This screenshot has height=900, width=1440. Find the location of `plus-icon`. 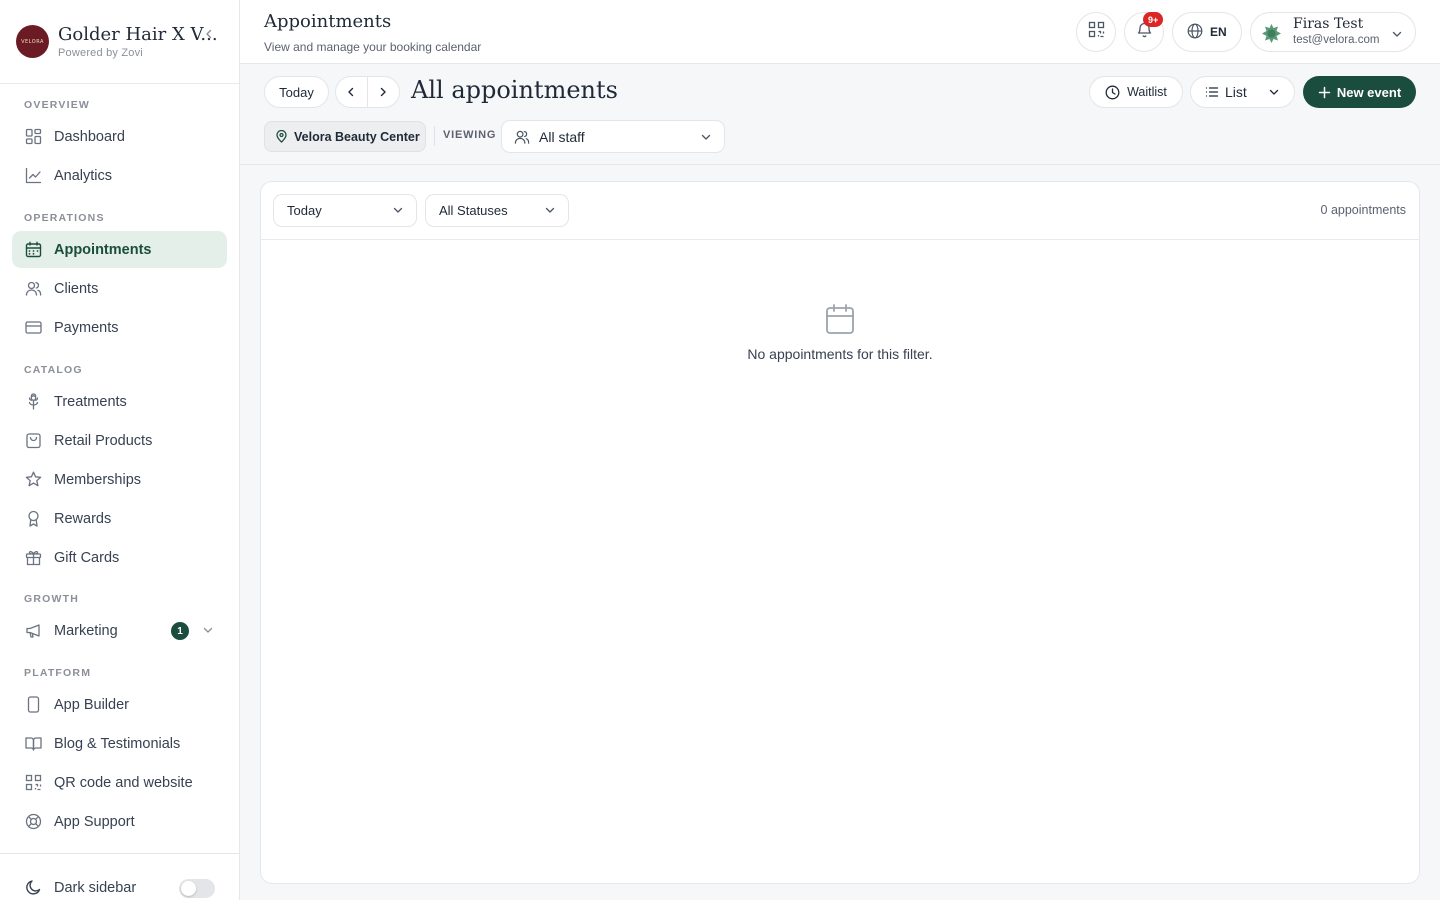

plus-icon is located at coordinates (1324, 92).